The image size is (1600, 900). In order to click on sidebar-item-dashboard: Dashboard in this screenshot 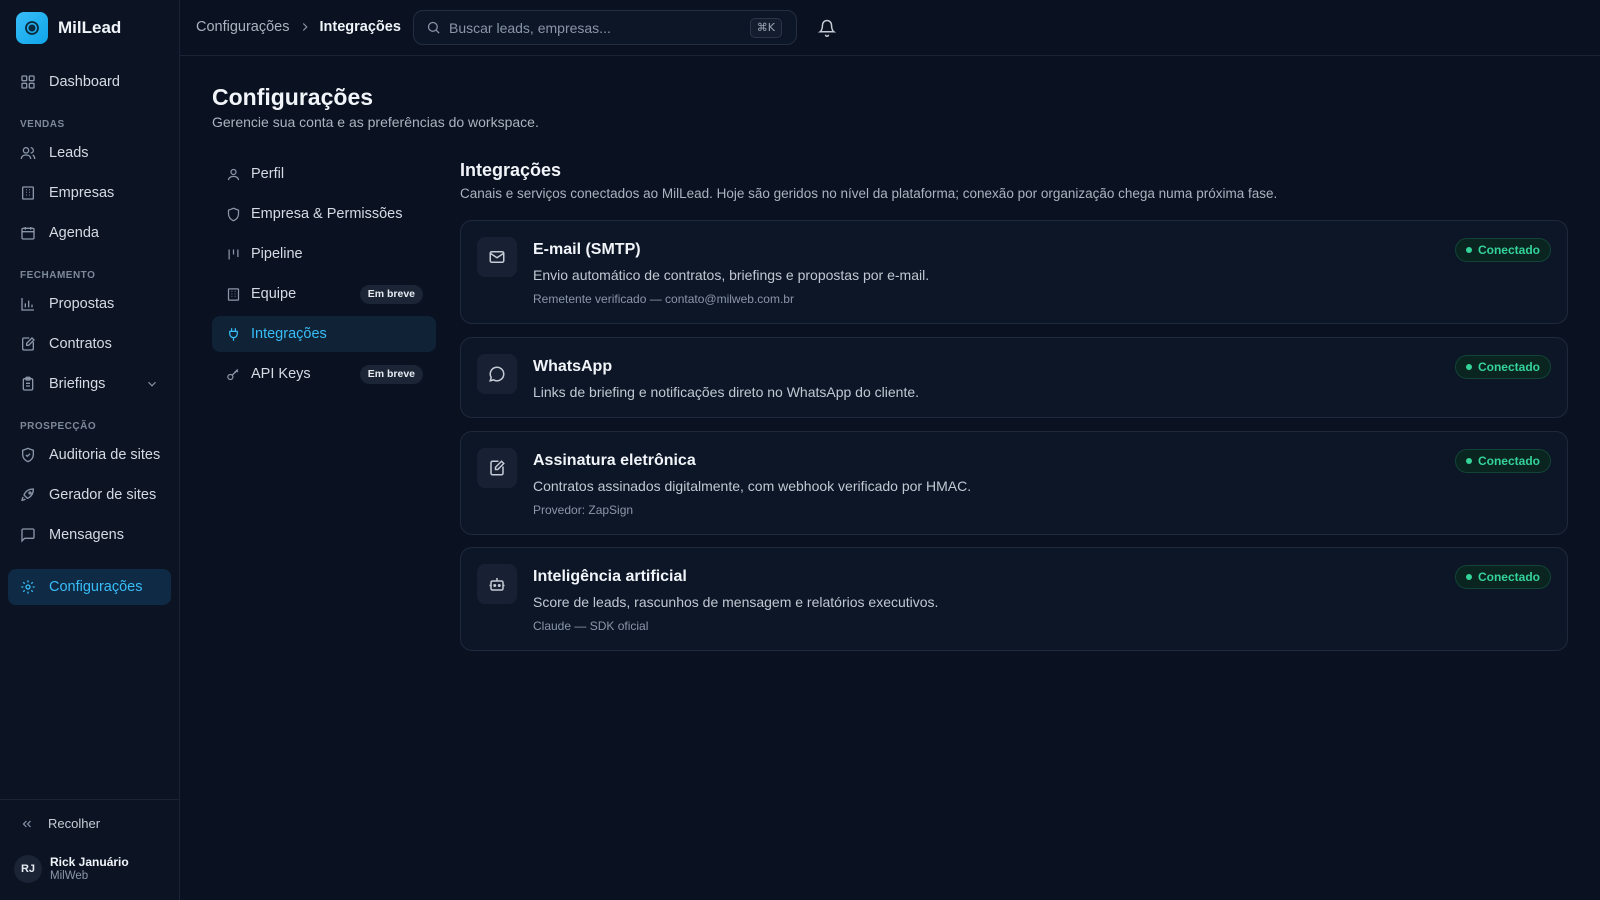, I will do `click(89, 82)`.